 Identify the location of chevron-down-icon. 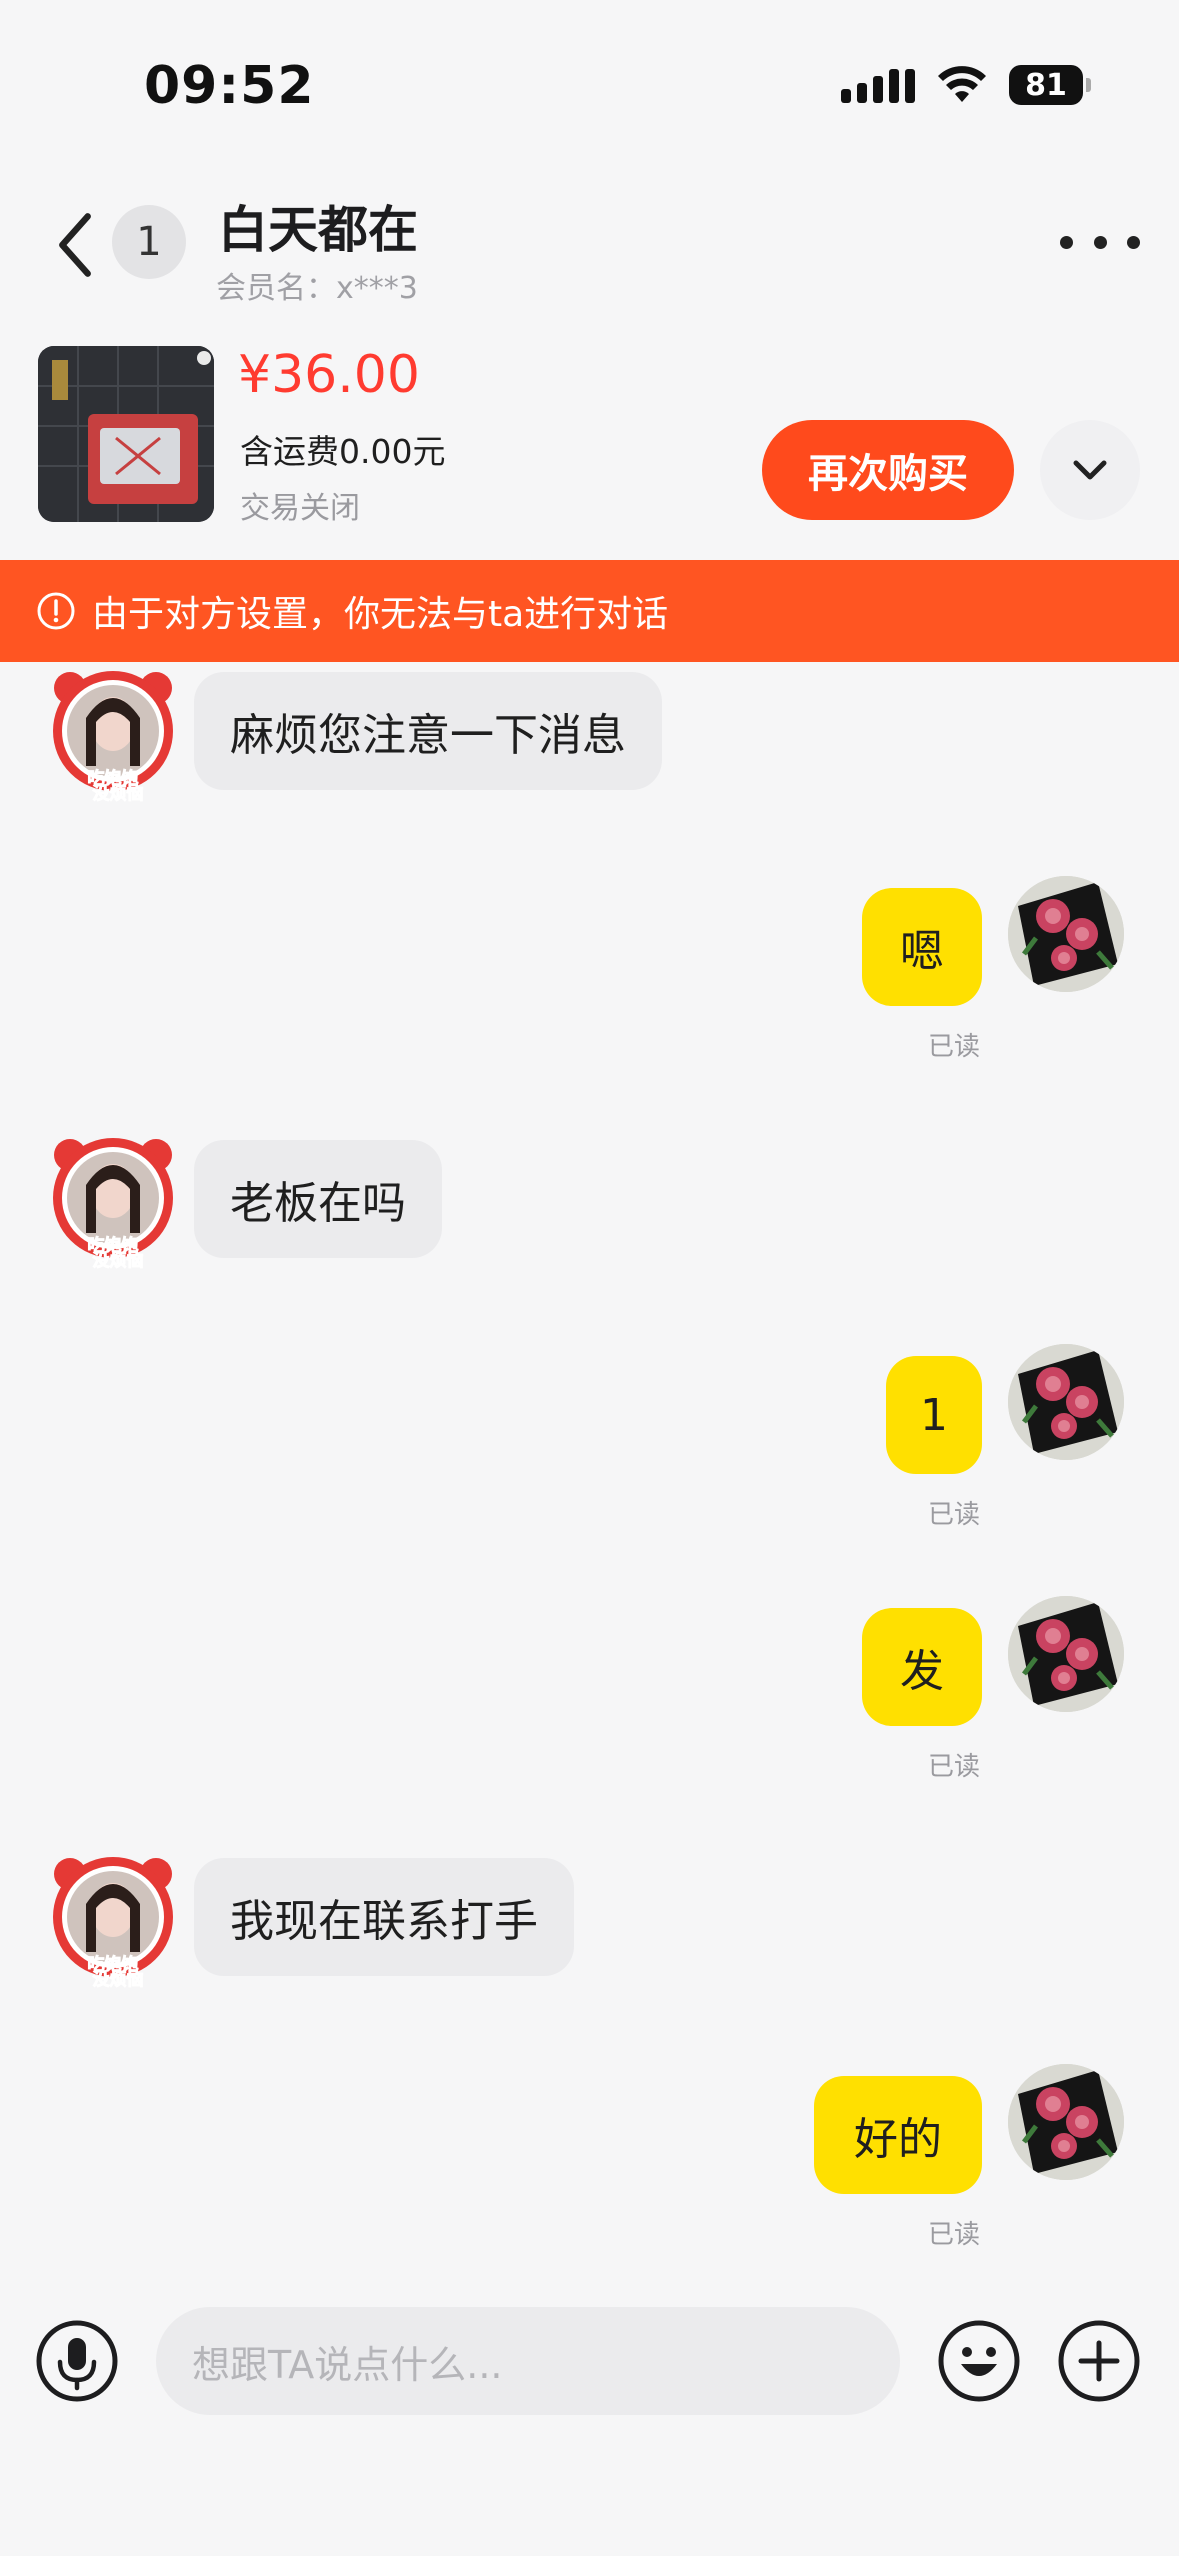
(1090, 470).